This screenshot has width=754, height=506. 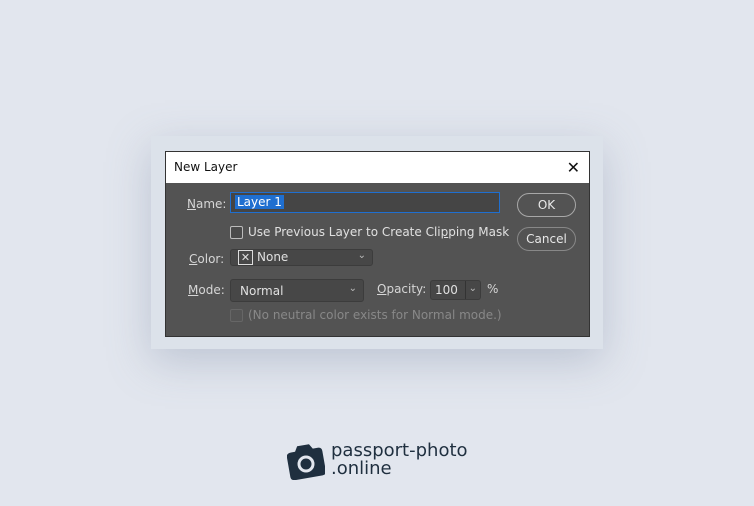 I want to click on logo-line2: .online, so click(x=361, y=468).